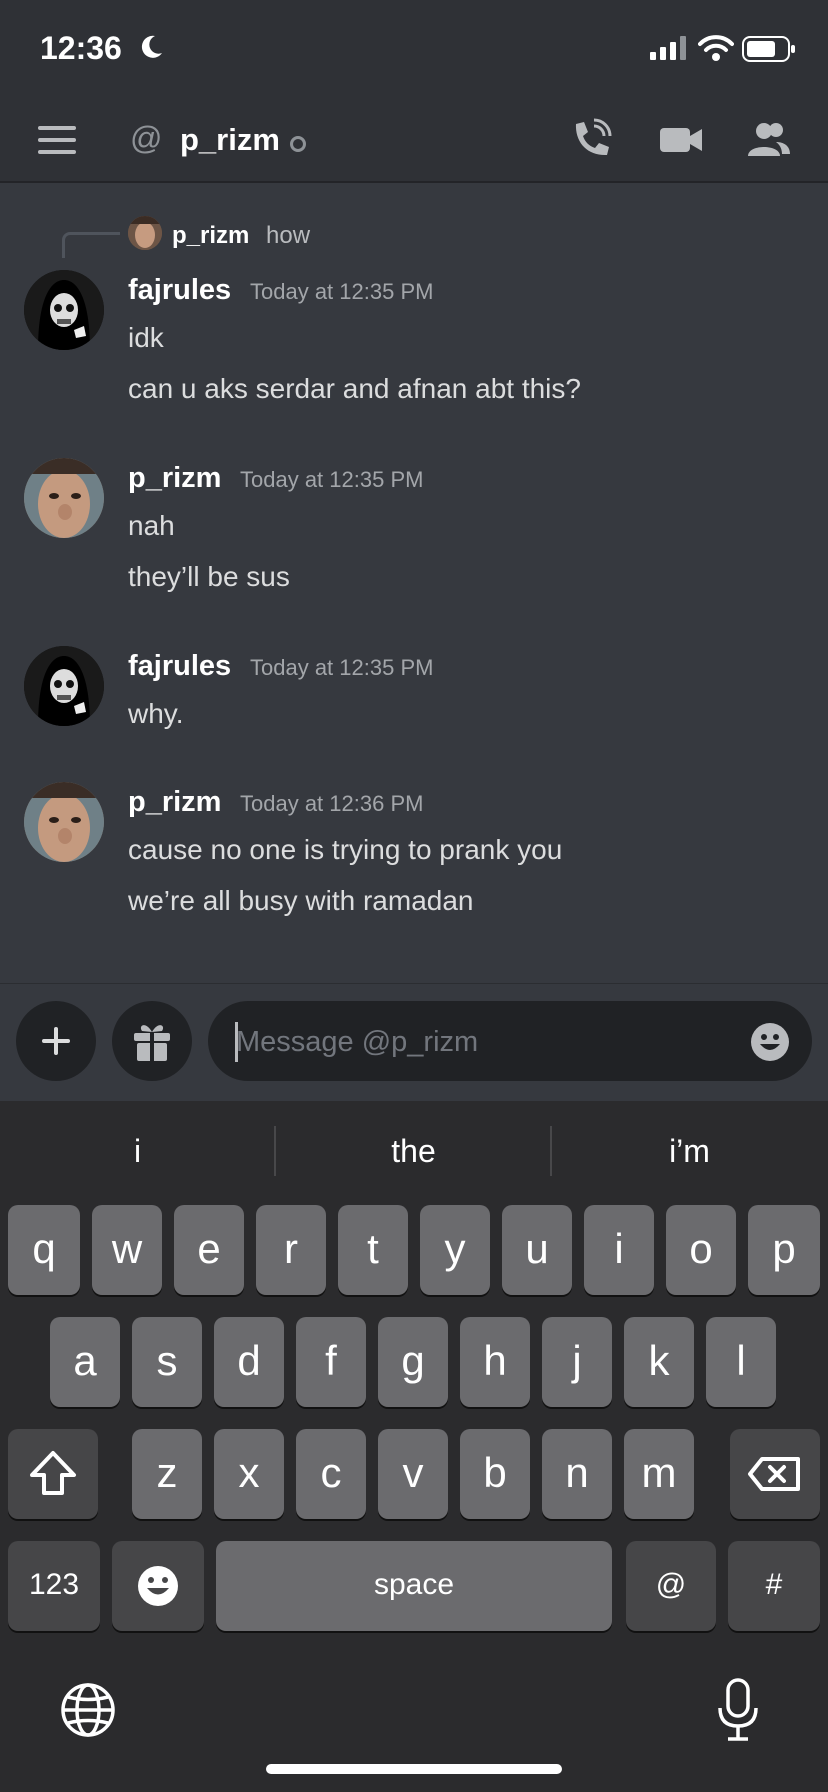  What do you see at coordinates (537, 1250) in the screenshot?
I see `key: u` at bounding box center [537, 1250].